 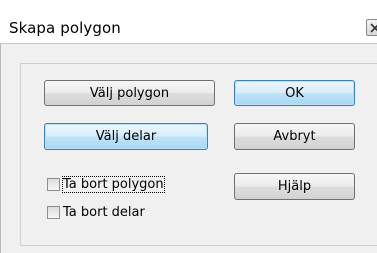 What do you see at coordinates (294, 186) in the screenshot?
I see `help-button: Hjälp` at bounding box center [294, 186].